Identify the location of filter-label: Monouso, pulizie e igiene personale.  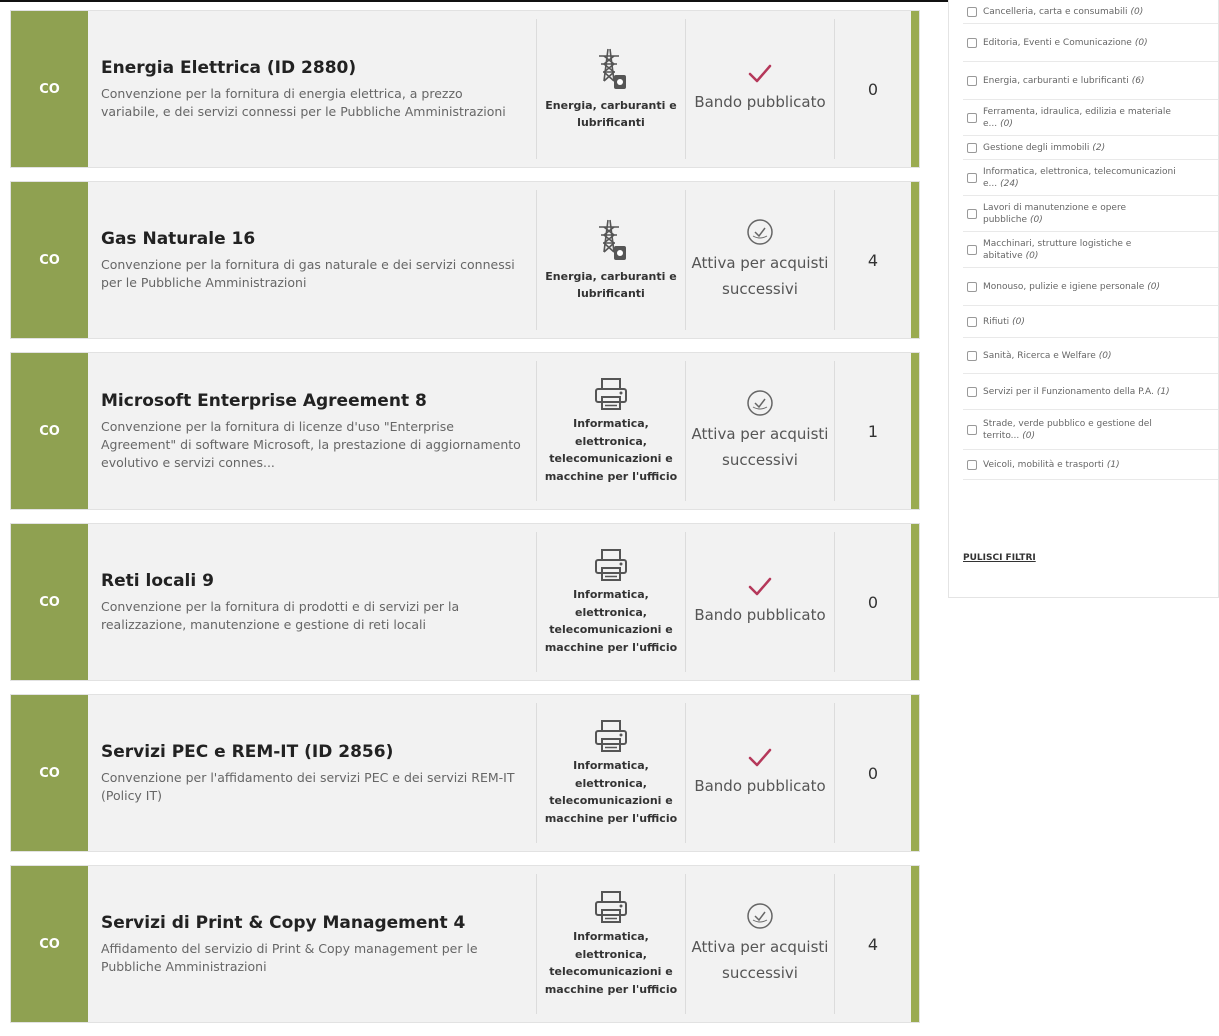
(1064, 286).